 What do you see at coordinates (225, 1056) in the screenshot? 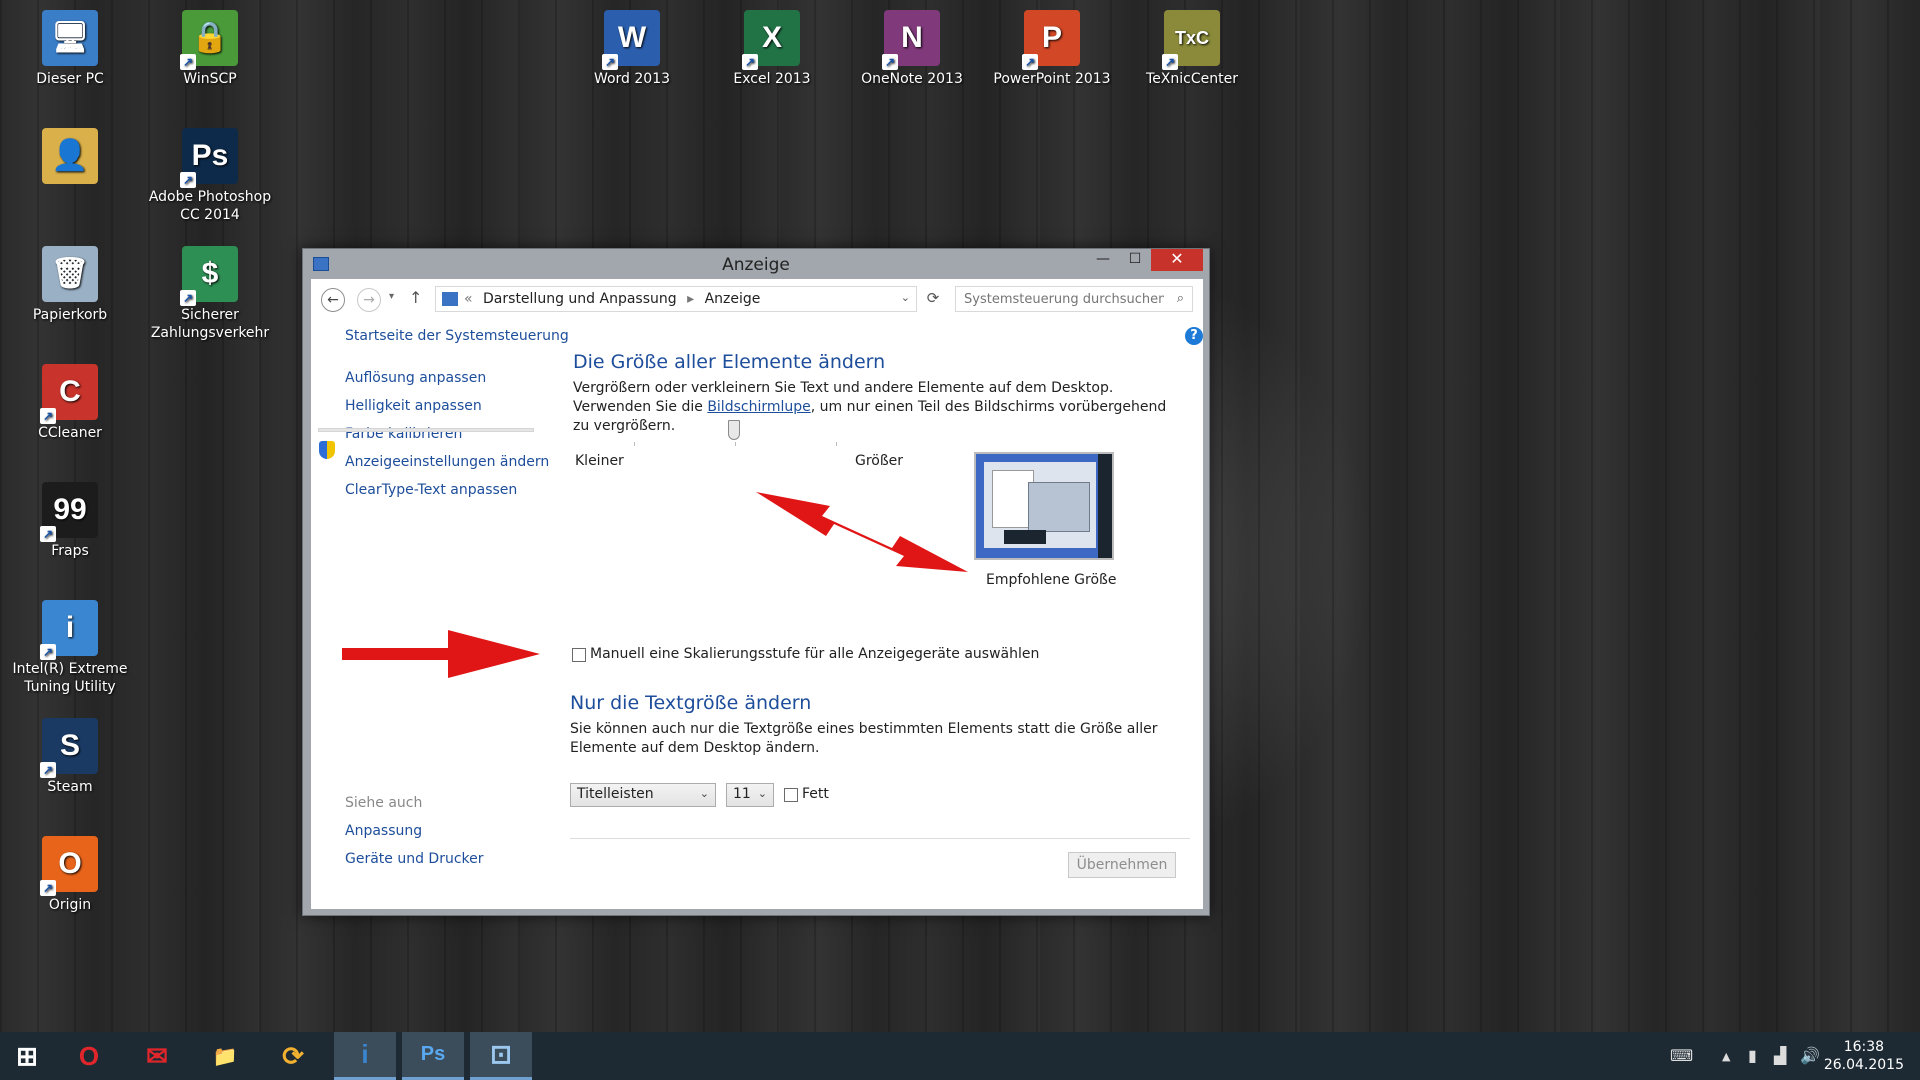
I see `taskbar-explorer-icon: 📁` at bounding box center [225, 1056].